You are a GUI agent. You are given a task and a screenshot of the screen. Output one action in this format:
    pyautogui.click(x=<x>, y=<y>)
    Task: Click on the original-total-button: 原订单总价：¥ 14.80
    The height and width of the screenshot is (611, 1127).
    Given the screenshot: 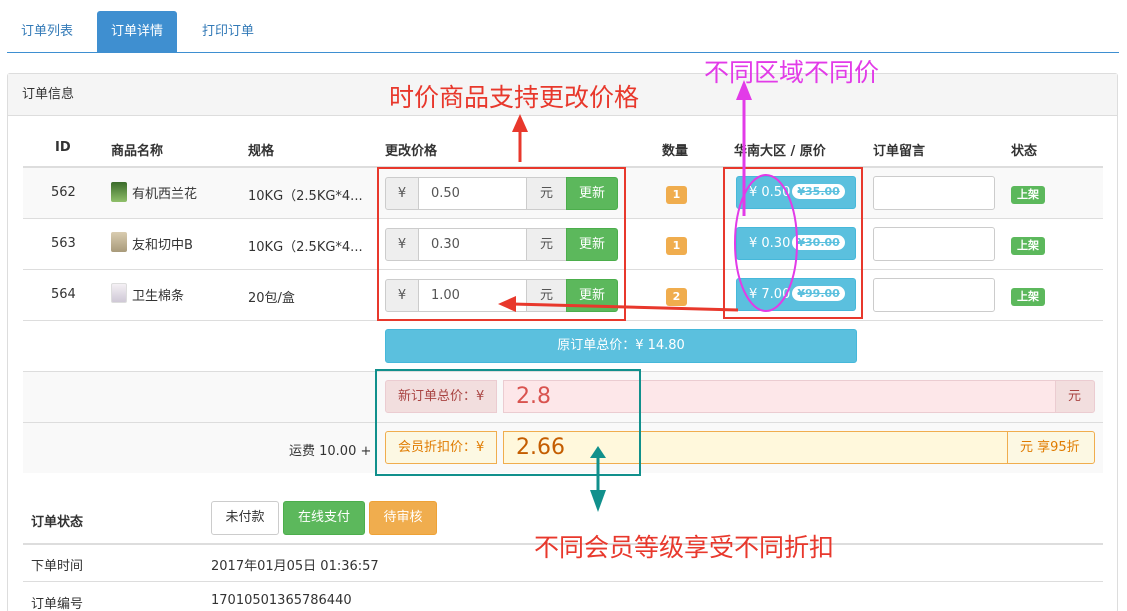 What is the action you would take?
    pyautogui.click(x=621, y=346)
    